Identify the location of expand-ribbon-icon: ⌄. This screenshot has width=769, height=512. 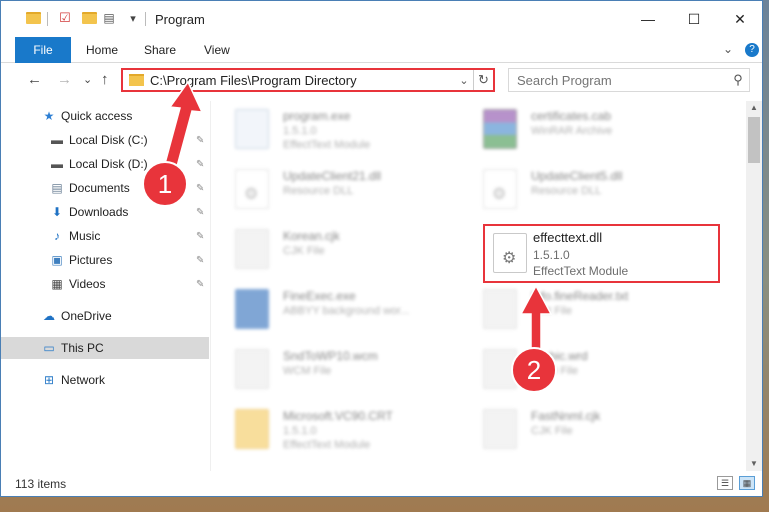
(728, 49).